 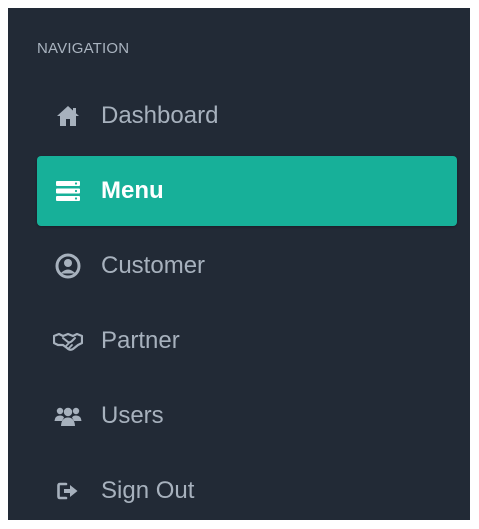 What do you see at coordinates (132, 190) in the screenshot?
I see `sidebar-item-label: Menu` at bounding box center [132, 190].